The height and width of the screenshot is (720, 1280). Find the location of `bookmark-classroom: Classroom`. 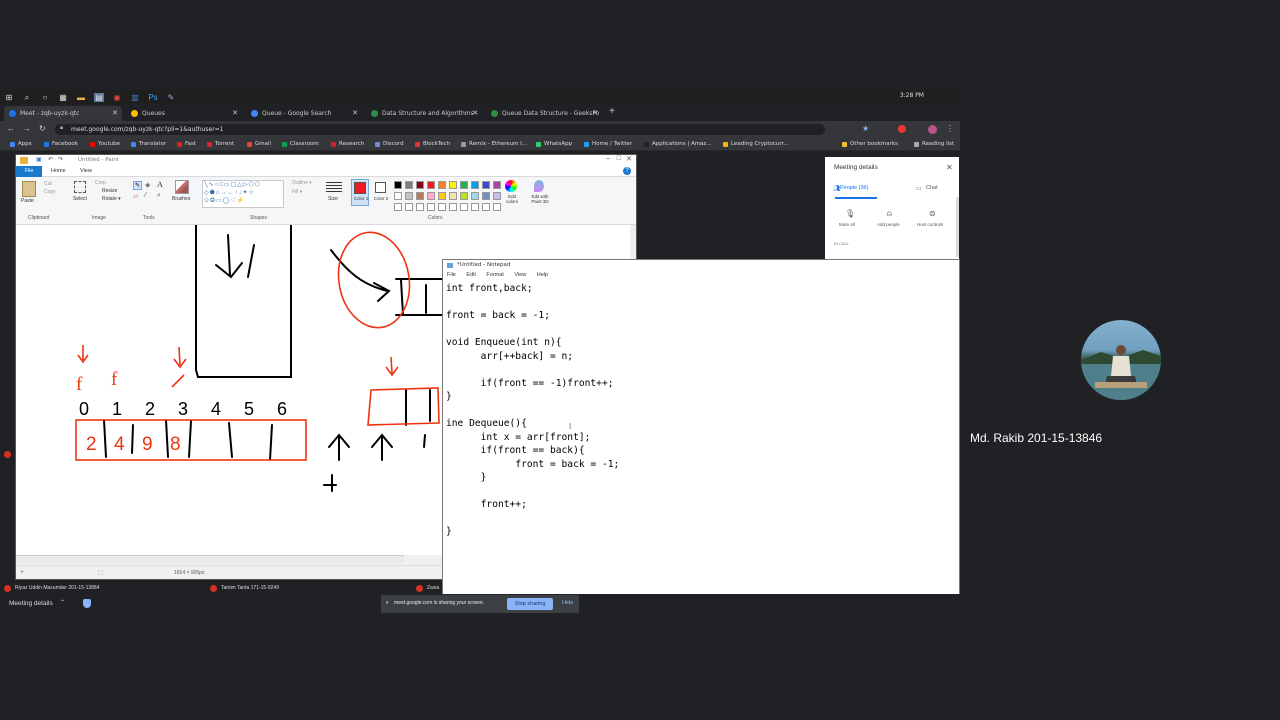

bookmark-classroom: Classroom is located at coordinates (300, 144).